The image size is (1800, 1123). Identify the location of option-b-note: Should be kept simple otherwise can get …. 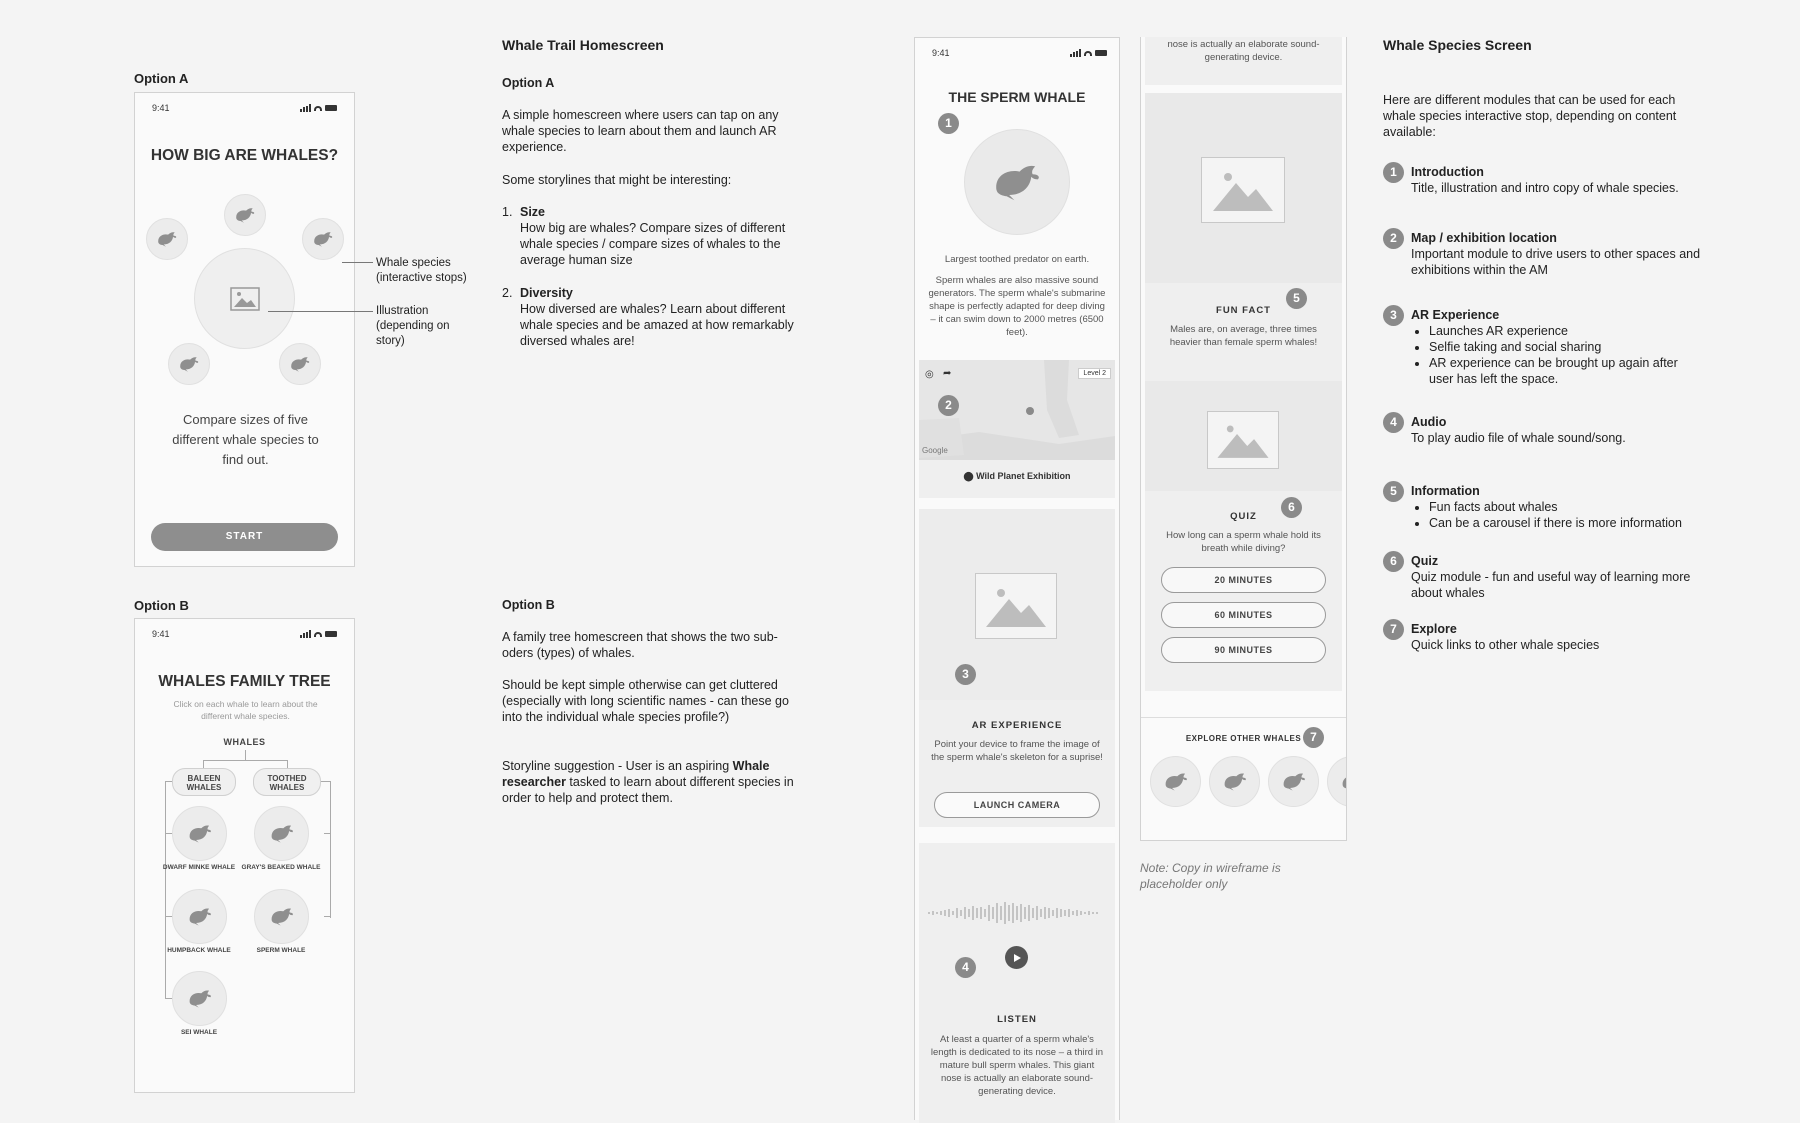
(645, 701).